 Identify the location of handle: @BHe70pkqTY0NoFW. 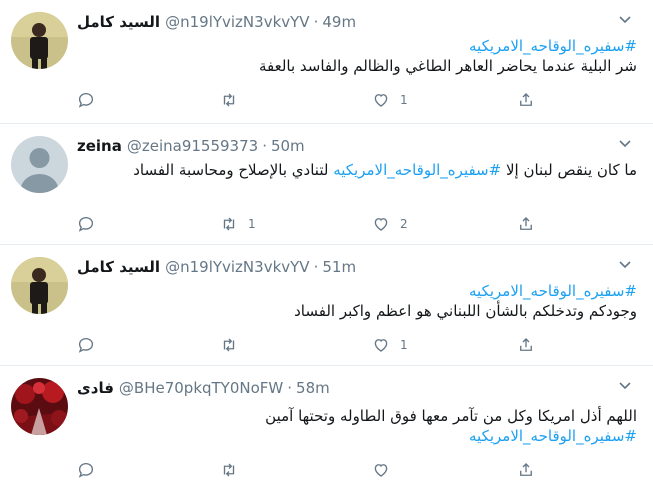
(201, 388).